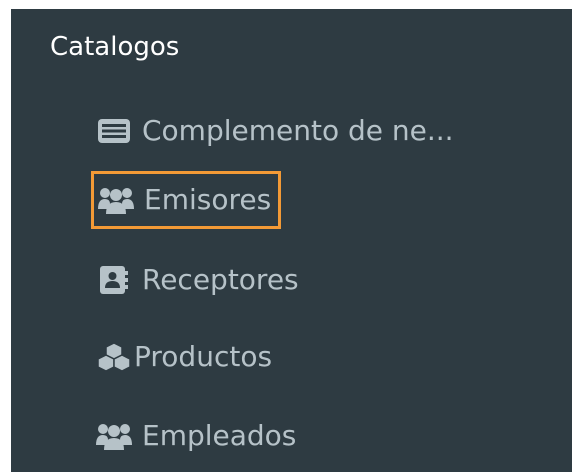 The image size is (572, 472). Describe the element at coordinates (114, 357) in the screenshot. I see `cubes-icon` at that location.